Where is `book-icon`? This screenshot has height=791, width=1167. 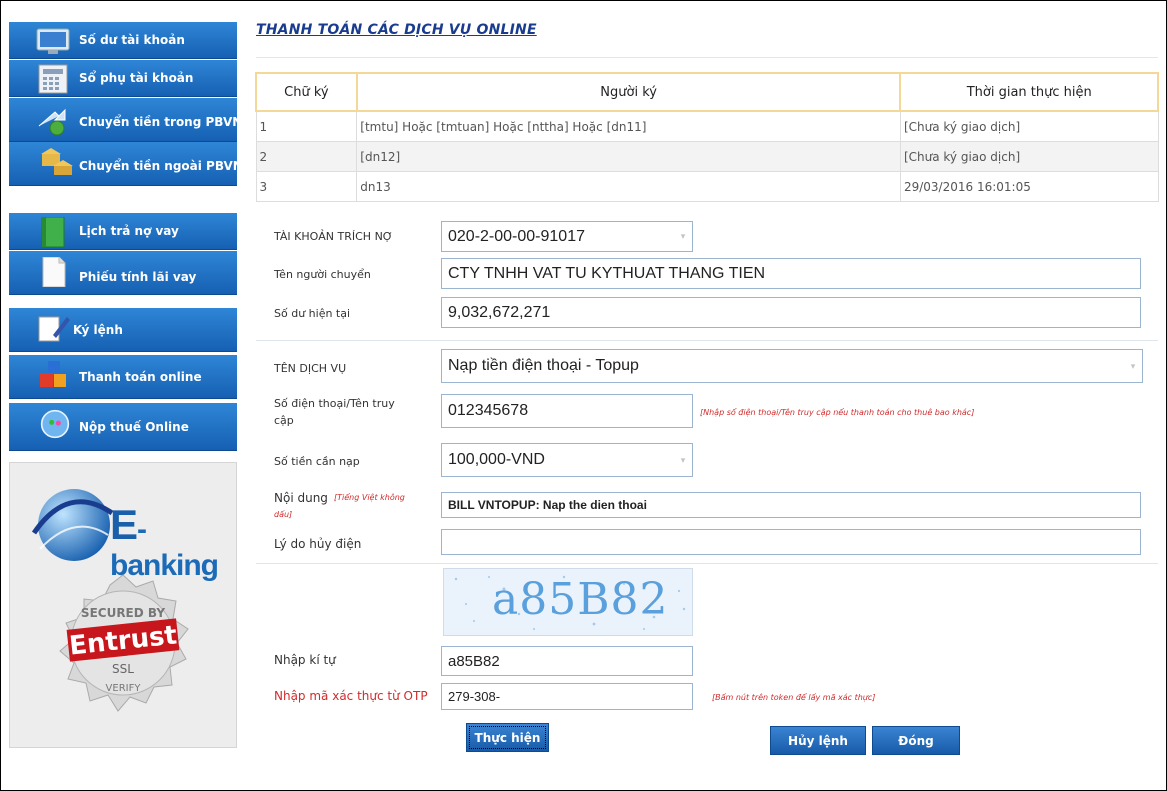 book-icon is located at coordinates (53, 232).